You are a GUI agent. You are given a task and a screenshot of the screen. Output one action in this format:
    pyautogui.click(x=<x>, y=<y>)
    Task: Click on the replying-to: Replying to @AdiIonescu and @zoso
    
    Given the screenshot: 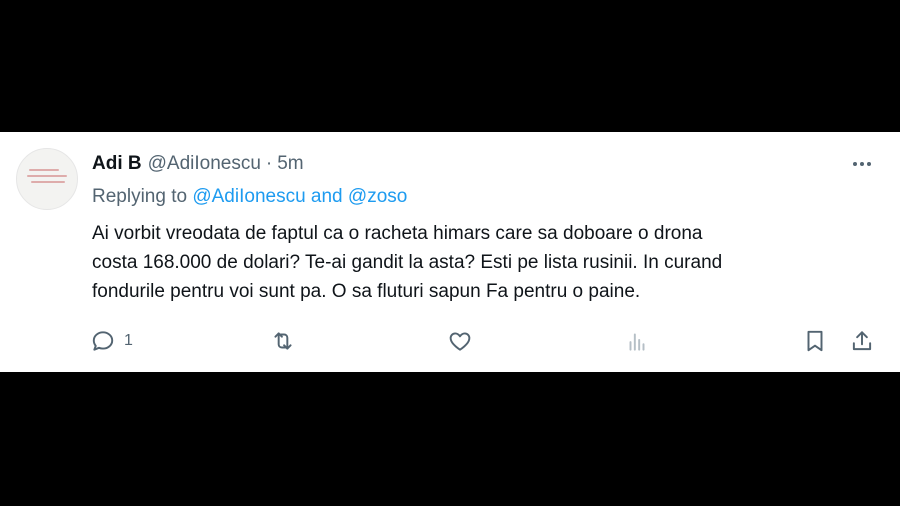 What is the action you would take?
    pyautogui.click(x=249, y=197)
    